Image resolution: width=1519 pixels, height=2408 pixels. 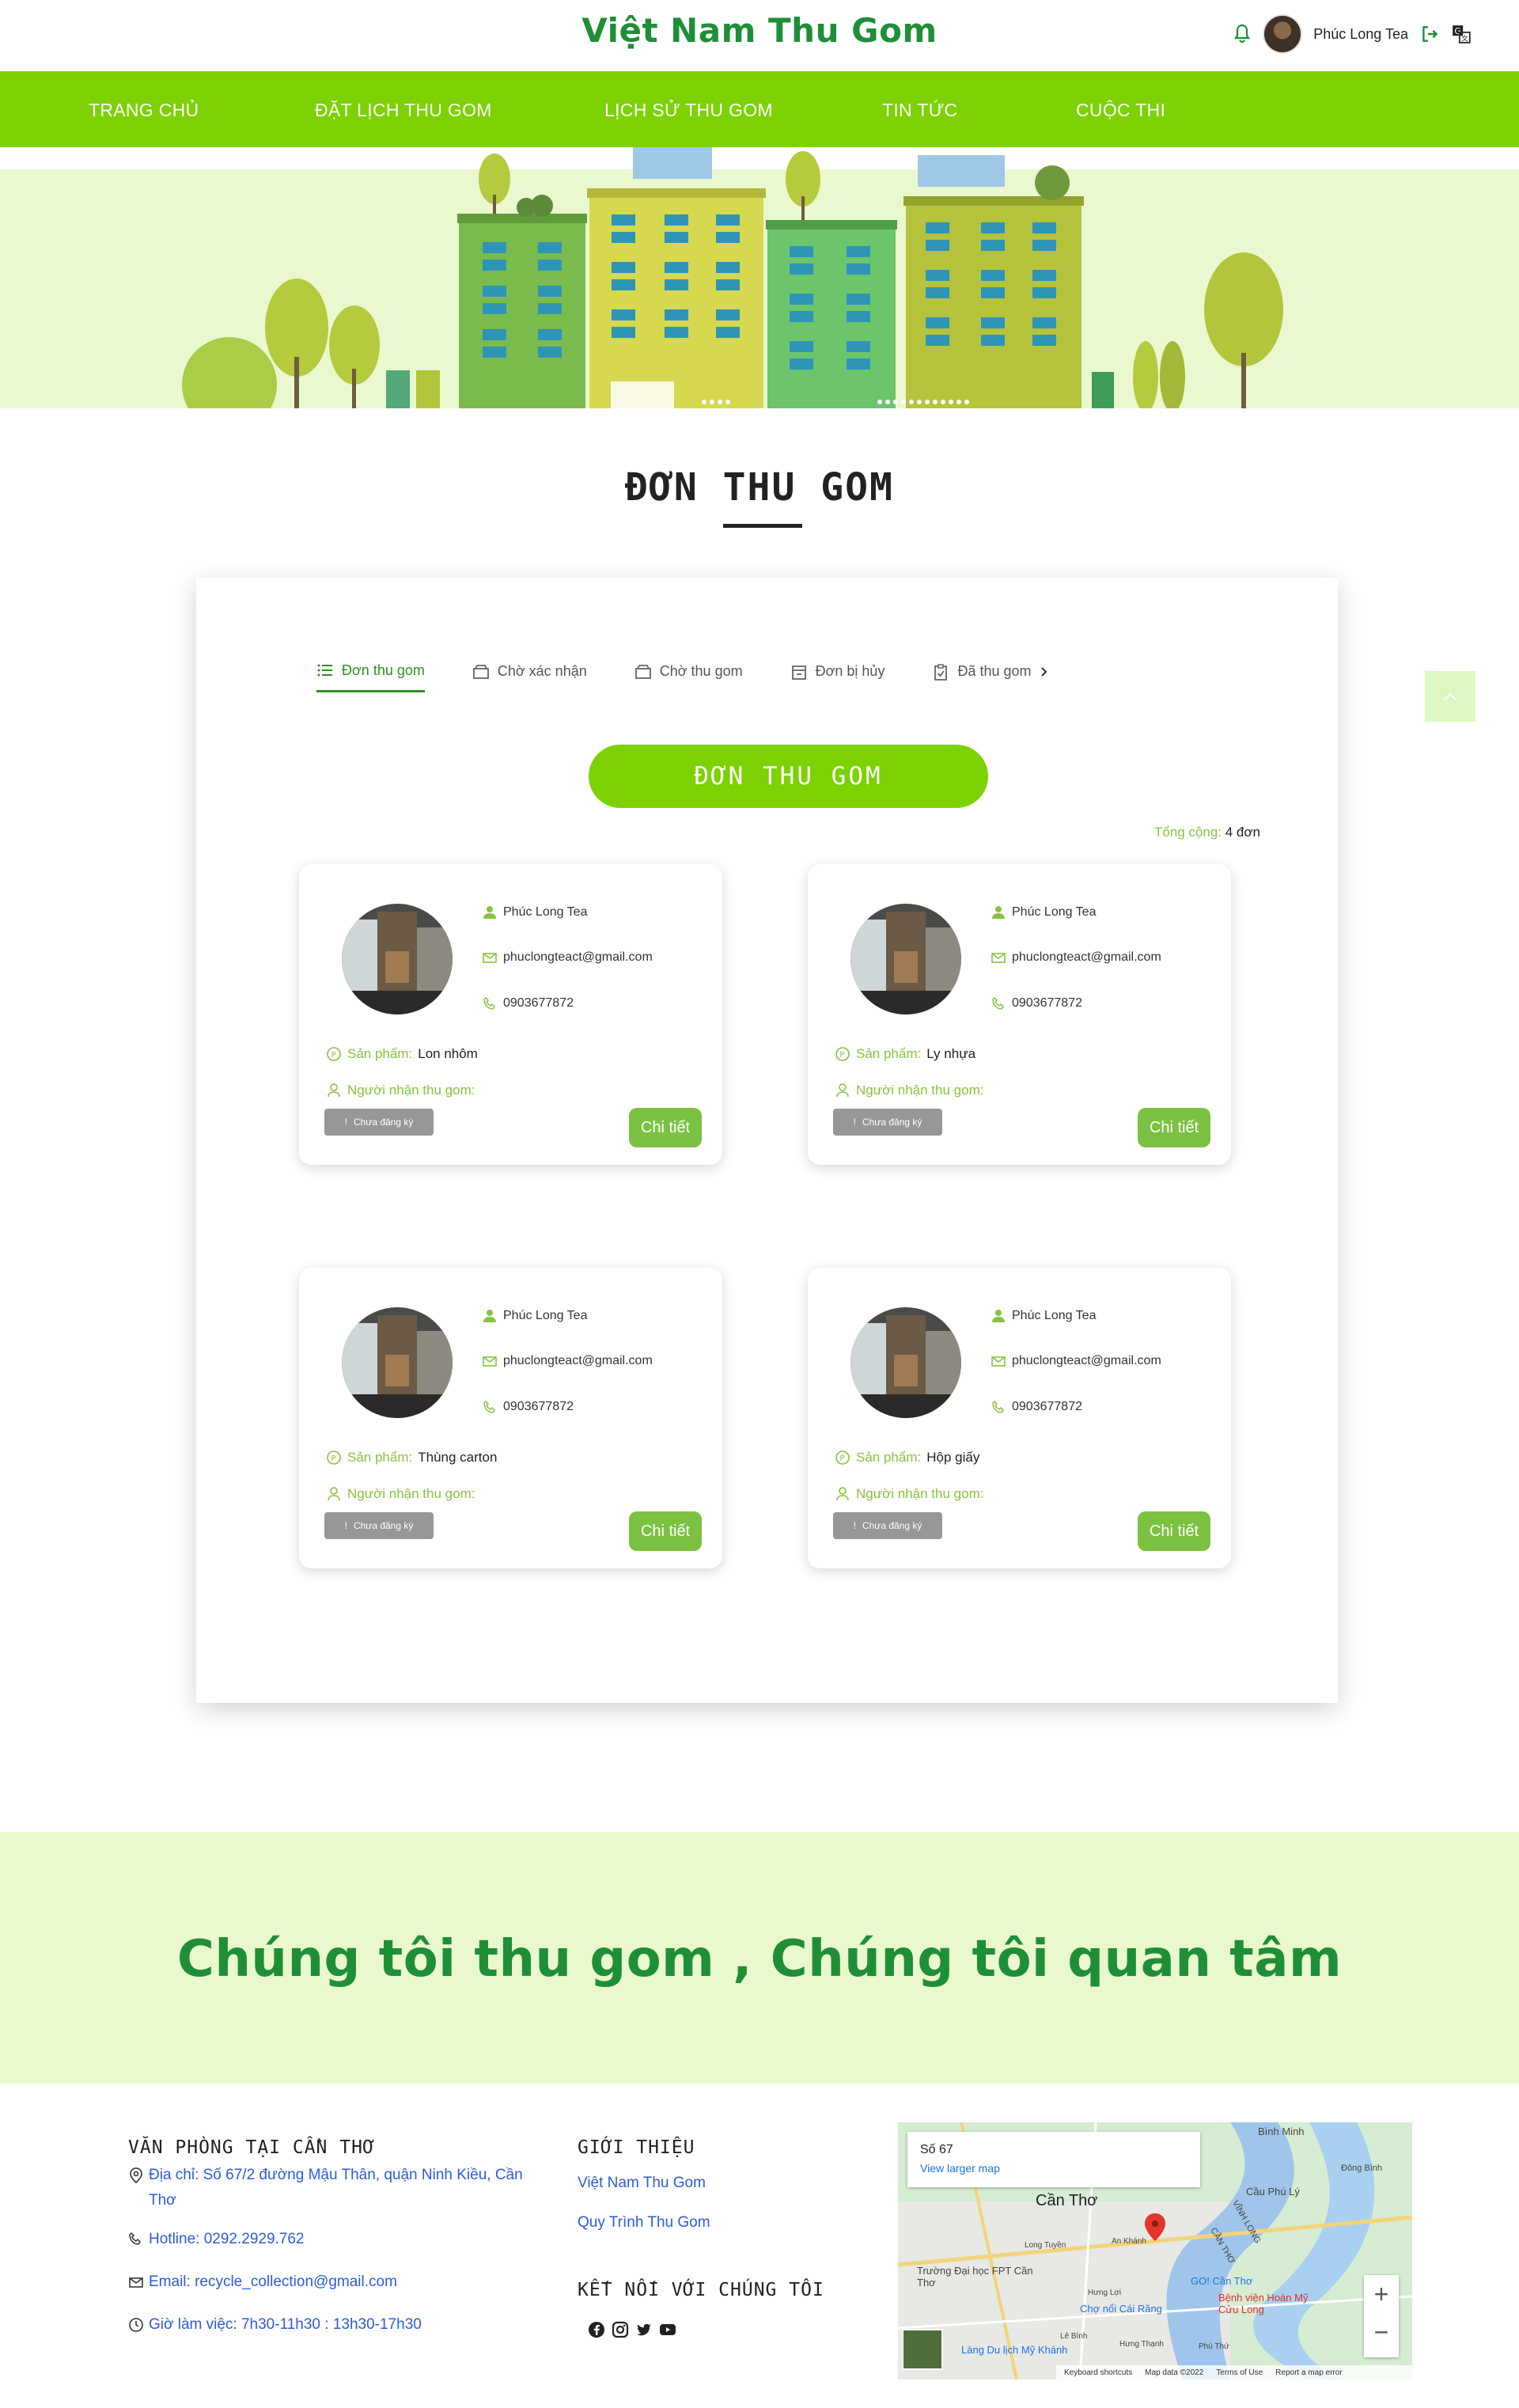 What do you see at coordinates (936, 2149) in the screenshot?
I see `map-place-name: Số 67` at bounding box center [936, 2149].